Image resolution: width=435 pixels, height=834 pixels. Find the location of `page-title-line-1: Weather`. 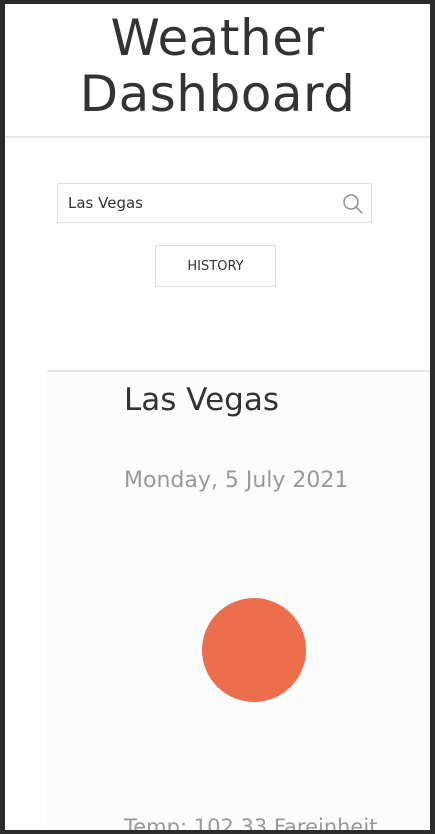

page-title-line-1: Weather is located at coordinates (217, 38).